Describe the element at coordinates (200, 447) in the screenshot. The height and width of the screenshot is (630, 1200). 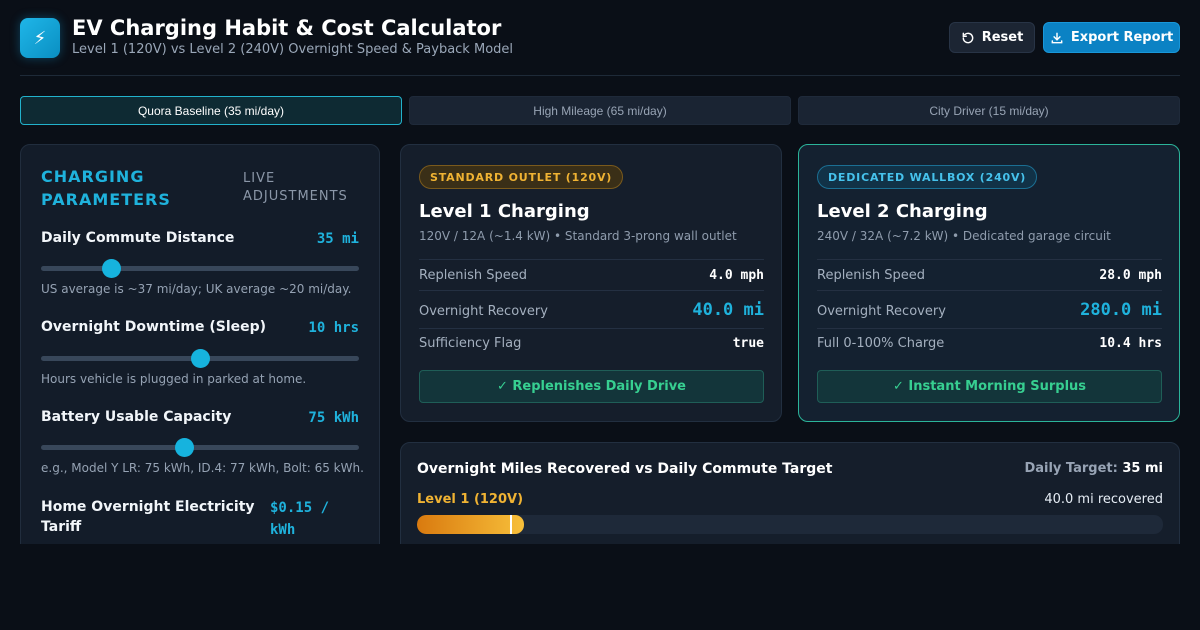
I see `battery-capacity-slider` at that location.